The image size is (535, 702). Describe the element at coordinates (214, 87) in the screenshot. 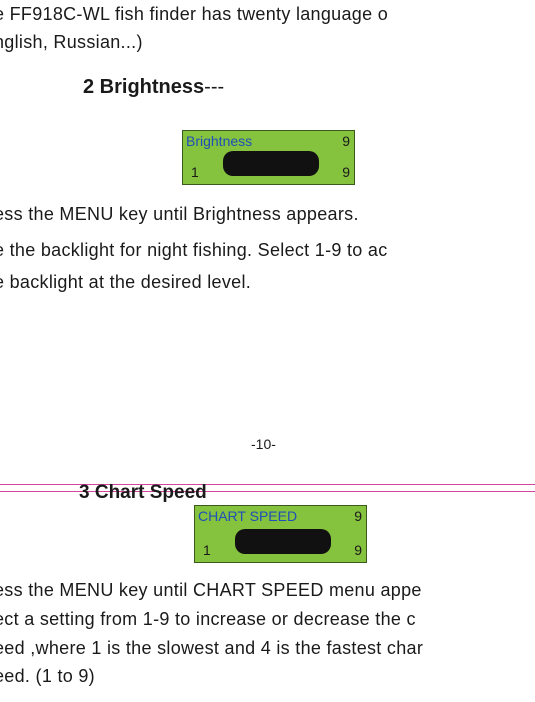

I see `brightness-heading-dashes: ---` at that location.